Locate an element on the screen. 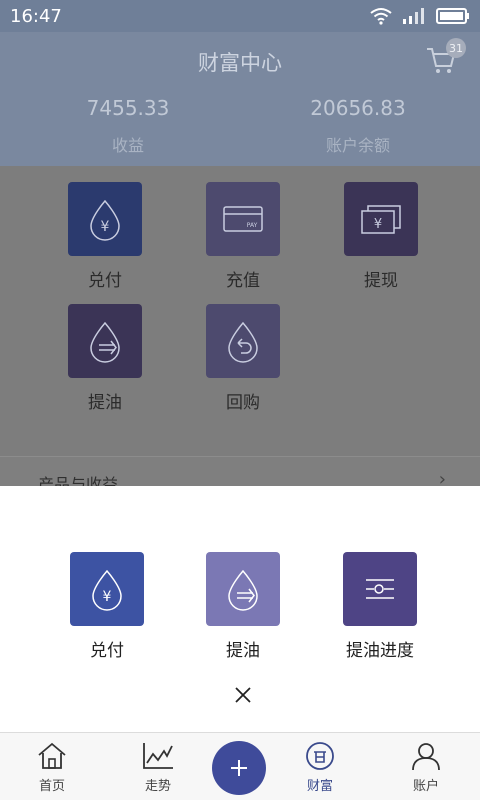 This screenshot has width=480, height=800. add-button is located at coordinates (239, 768).